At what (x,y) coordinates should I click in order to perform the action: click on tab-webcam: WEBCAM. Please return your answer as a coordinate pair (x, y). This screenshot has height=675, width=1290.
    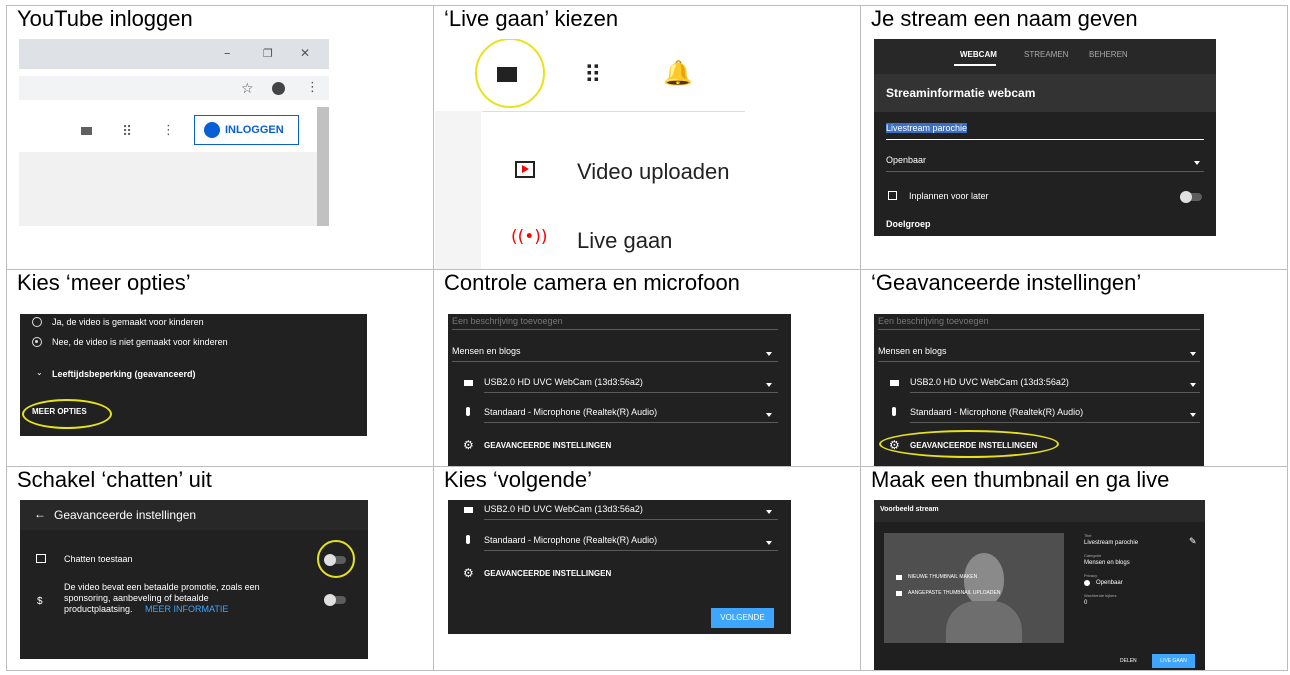
    Looking at the image, I should click on (978, 54).